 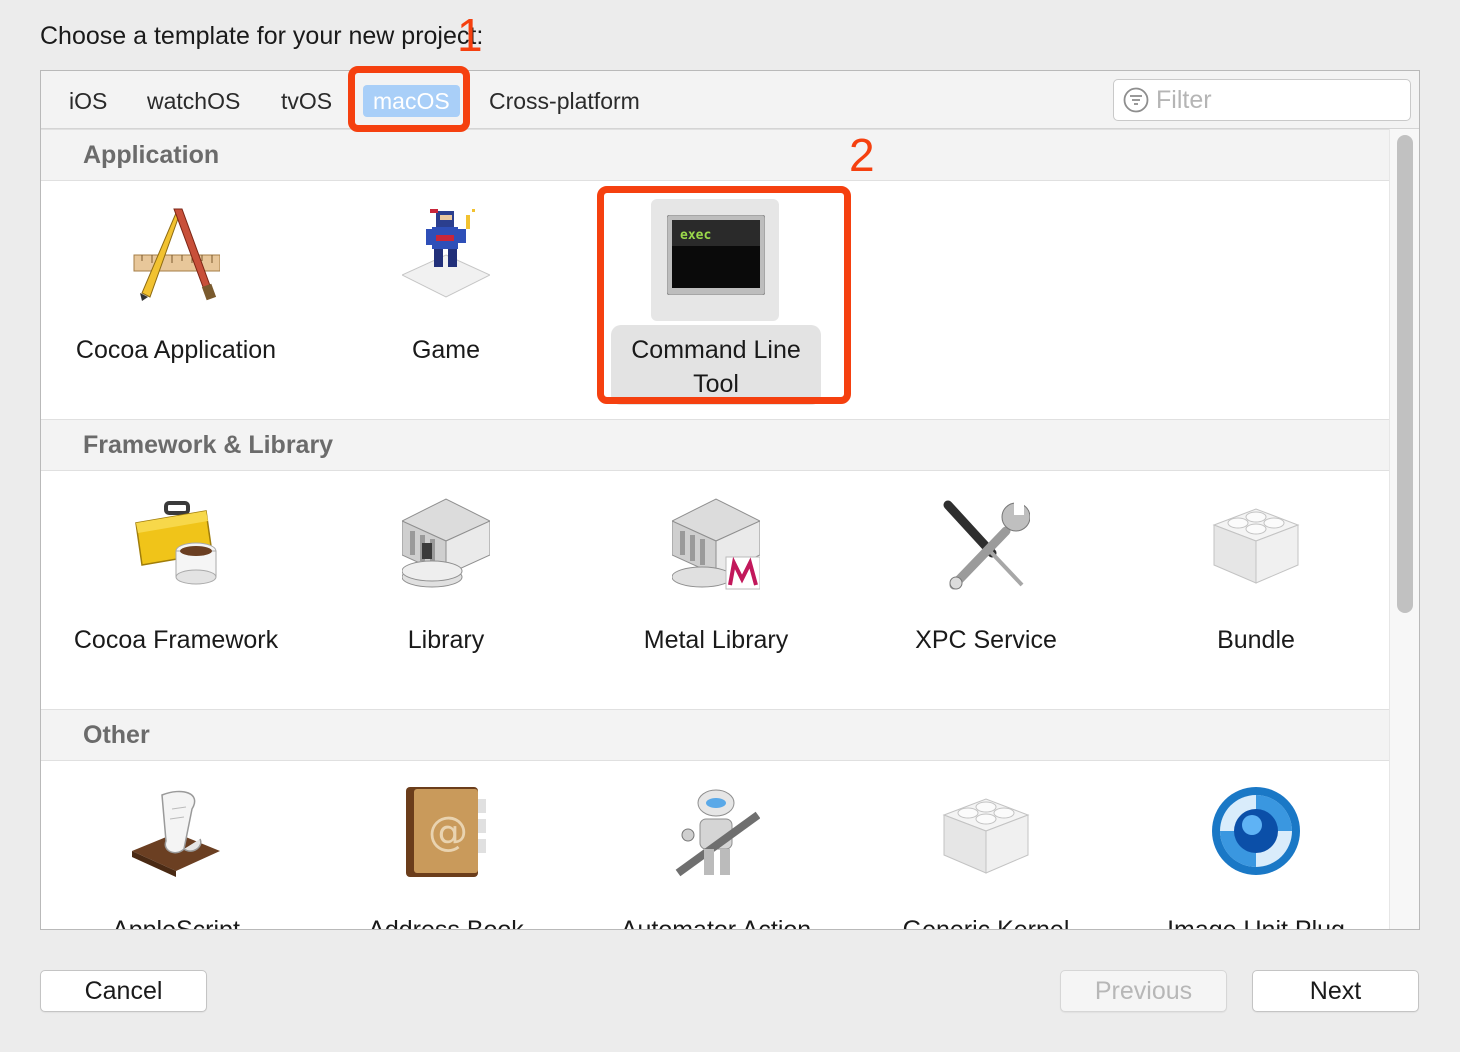 I want to click on template-generic-kernel: Generic Kernel, so click(x=986, y=847).